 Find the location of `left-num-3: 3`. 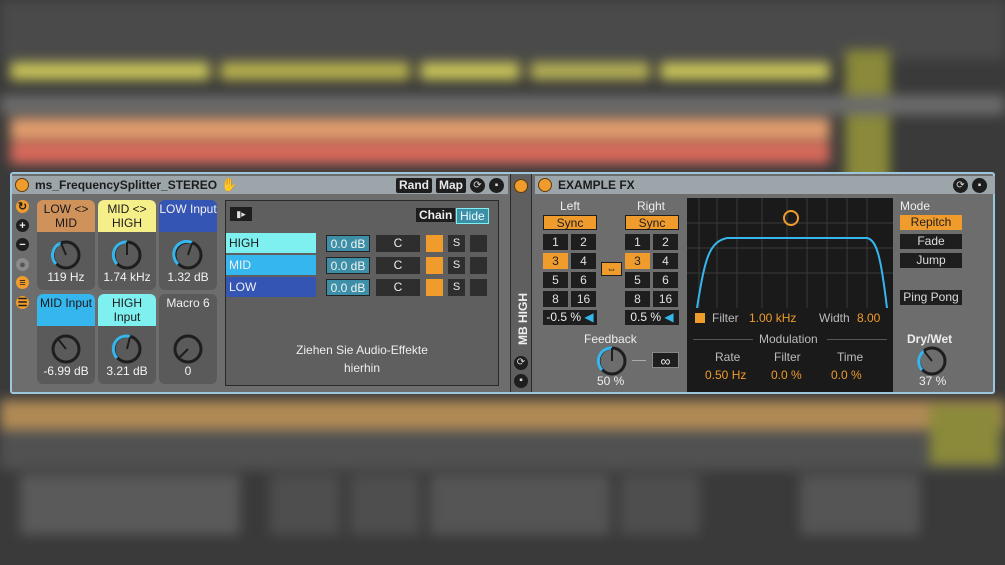

left-num-3: 3 is located at coordinates (555, 261).